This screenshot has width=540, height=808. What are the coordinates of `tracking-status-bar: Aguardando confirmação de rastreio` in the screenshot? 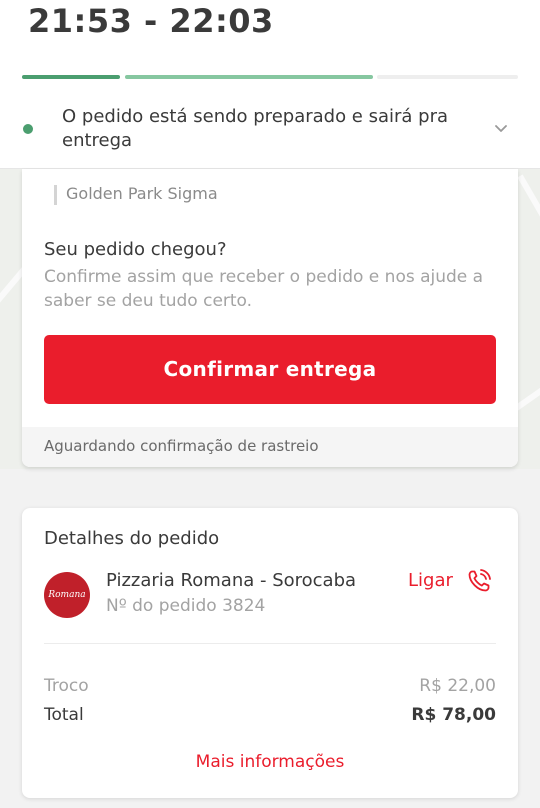 It's located at (270, 447).